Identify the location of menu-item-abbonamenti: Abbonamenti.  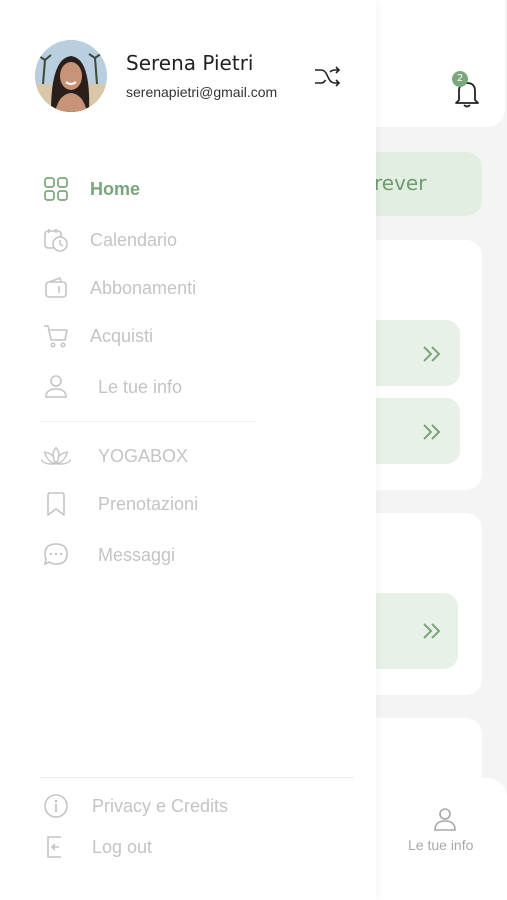
(118, 288).